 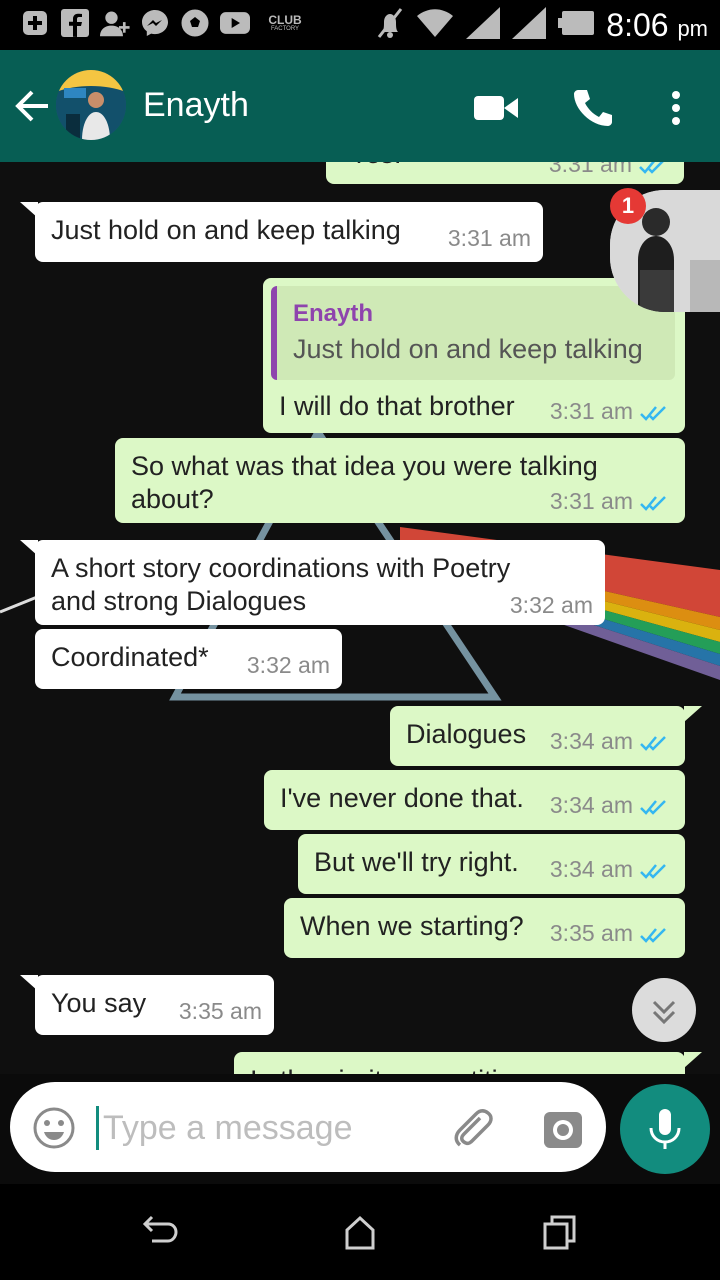 What do you see at coordinates (179, 601) in the screenshot?
I see `message-line: and strong Dialogues` at bounding box center [179, 601].